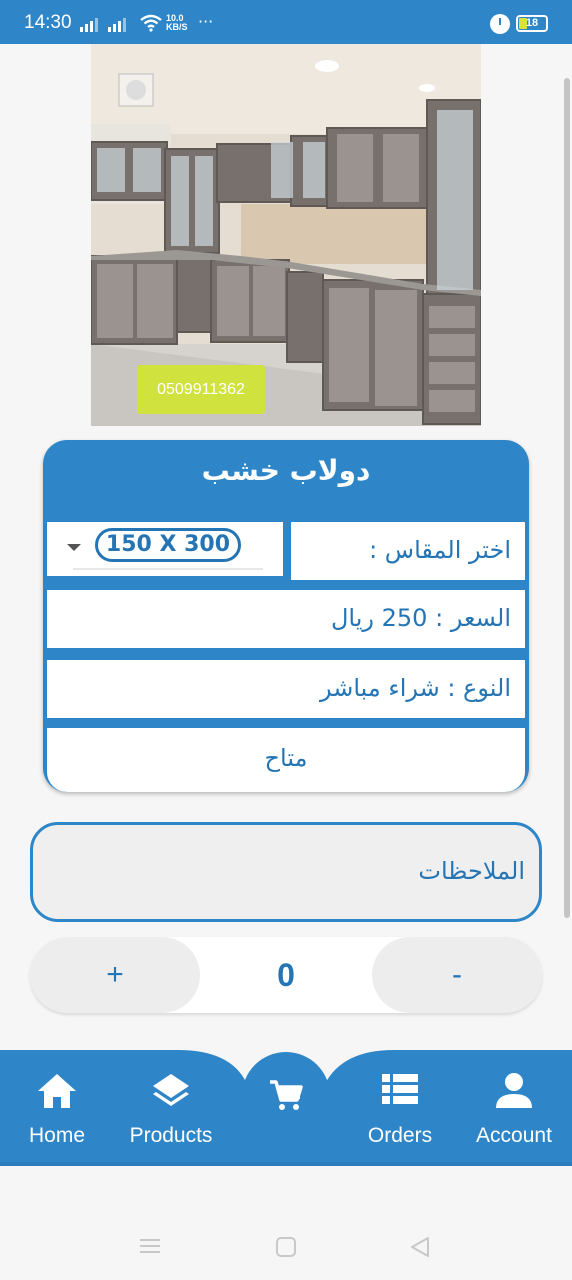 Image resolution: width=572 pixels, height=1280 pixels. I want to click on quantity-stepper: + 0 -, so click(286, 975).